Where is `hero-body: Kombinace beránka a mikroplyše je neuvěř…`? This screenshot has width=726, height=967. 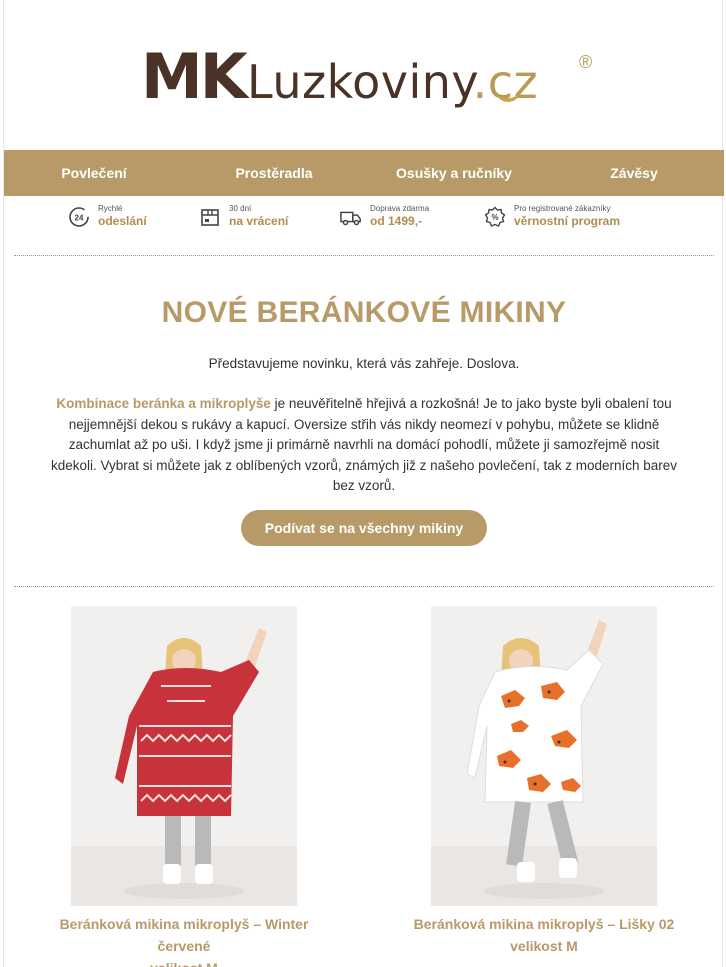 hero-body: Kombinace beránka a mikroplyše je neuvěř… is located at coordinates (364, 445).